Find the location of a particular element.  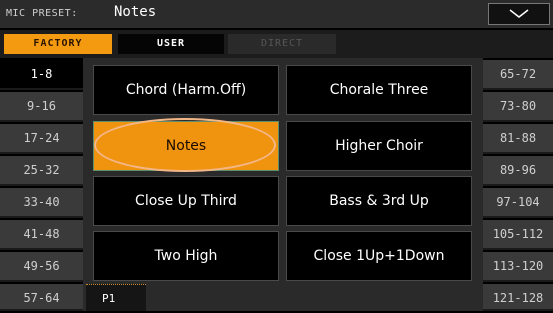

preset-button: Higher Choir is located at coordinates (379, 146).